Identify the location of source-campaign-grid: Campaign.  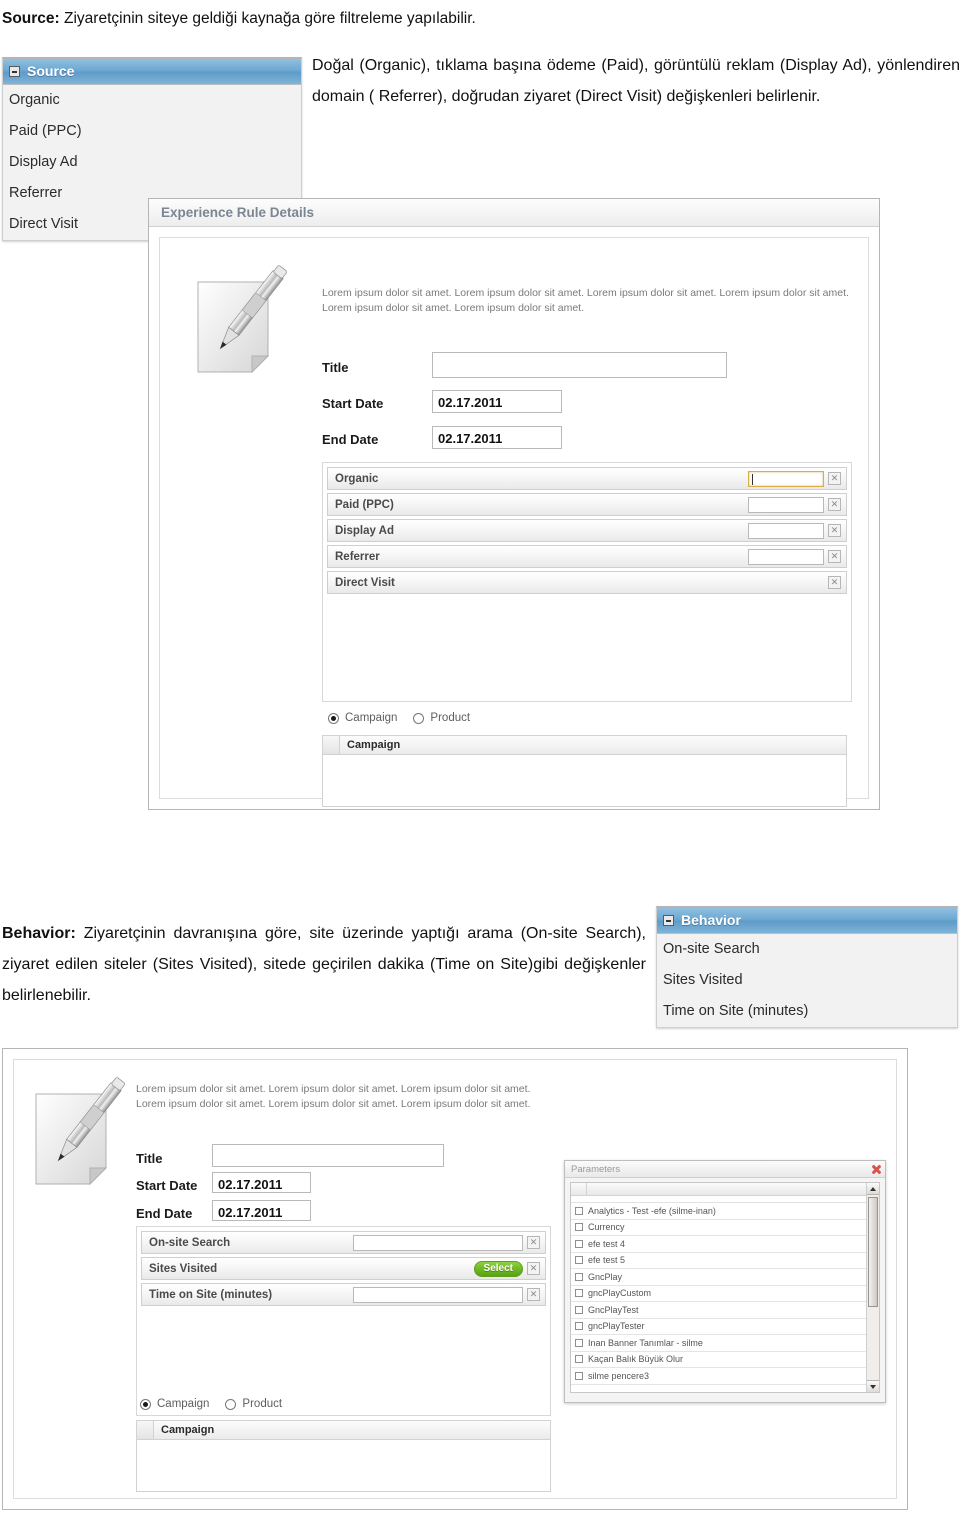
(584, 771).